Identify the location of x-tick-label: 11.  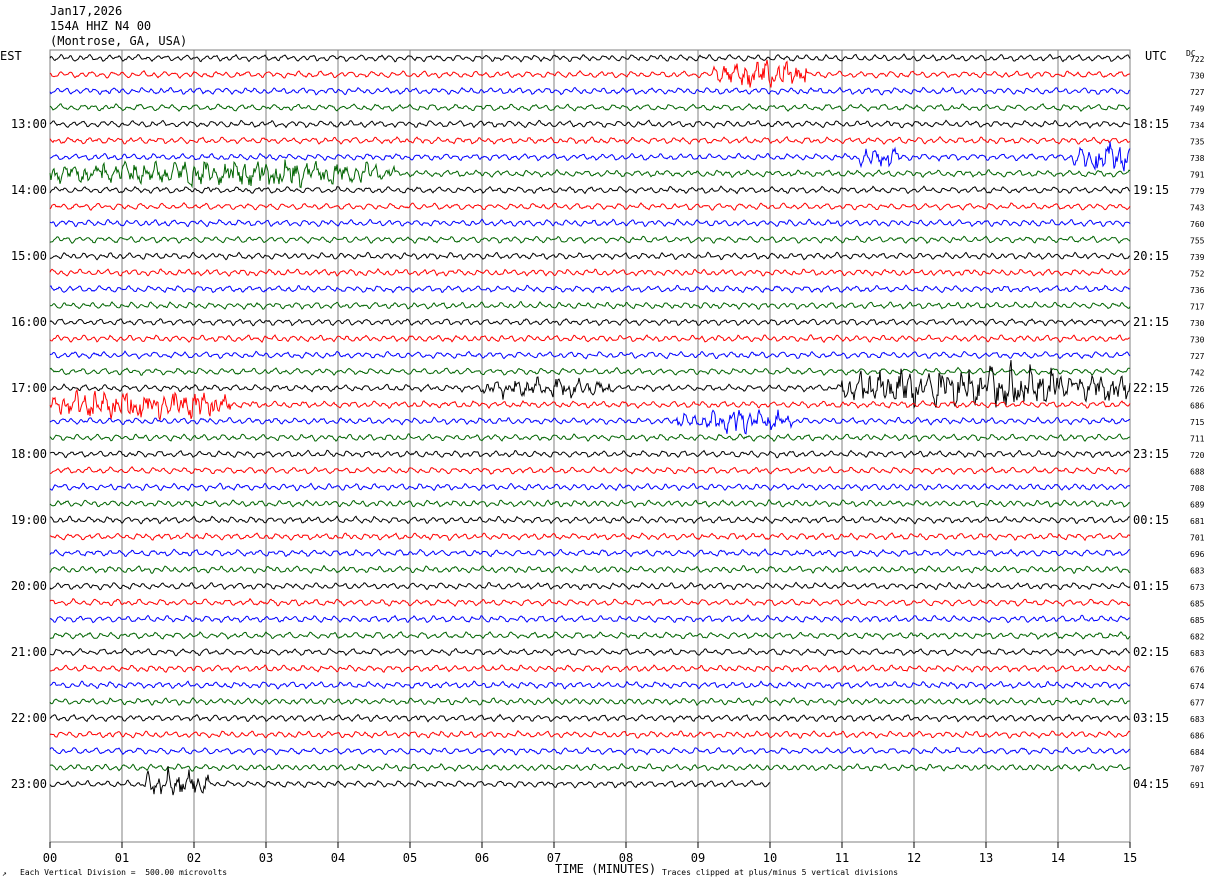
(842, 858).